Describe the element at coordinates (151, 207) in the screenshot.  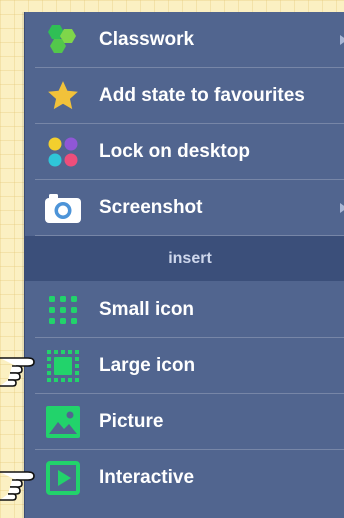
I see `menu-item-label: Screenshot` at that location.